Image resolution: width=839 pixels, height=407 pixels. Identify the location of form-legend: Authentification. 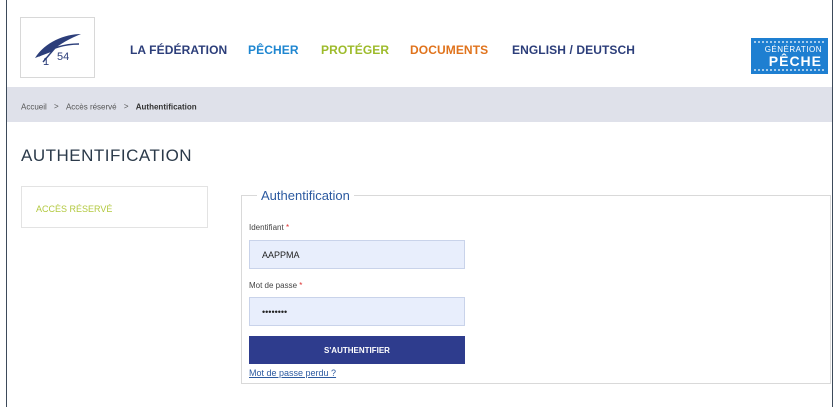
(305, 195).